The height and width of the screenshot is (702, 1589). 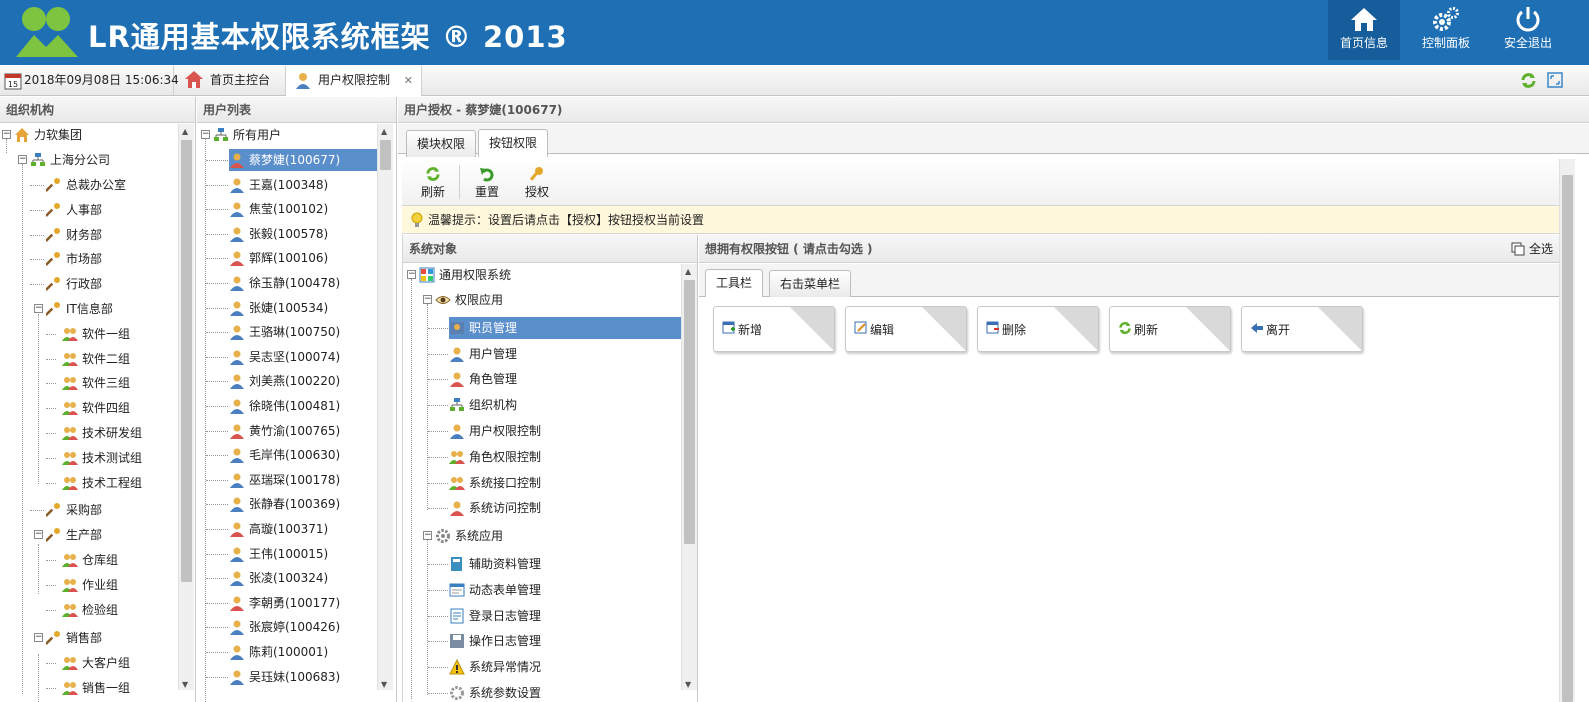 I want to click on tree-label: 销售部, so click(x=84, y=638).